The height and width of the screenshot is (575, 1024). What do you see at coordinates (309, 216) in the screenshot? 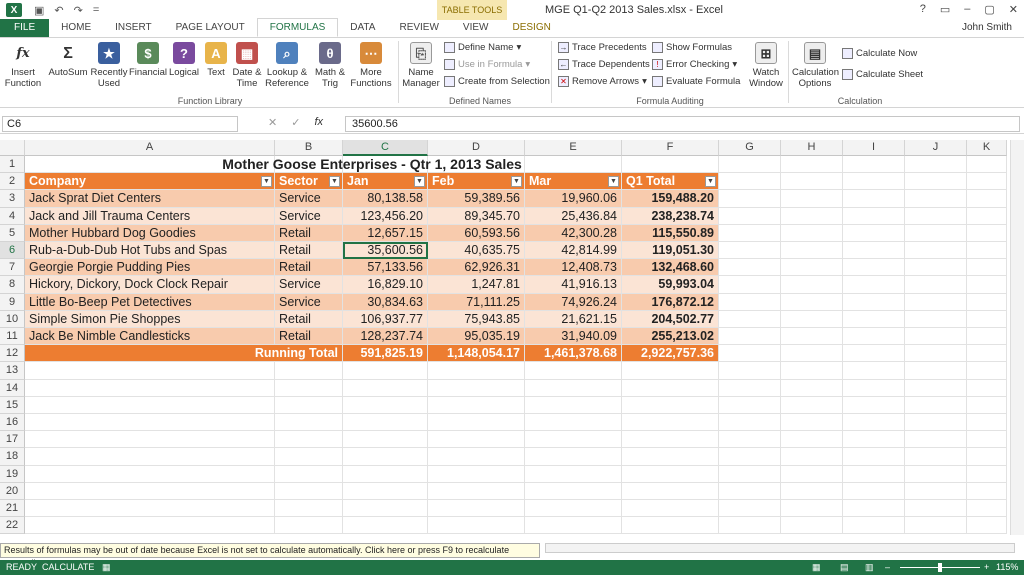
I see `table-cell: Service` at bounding box center [309, 216].